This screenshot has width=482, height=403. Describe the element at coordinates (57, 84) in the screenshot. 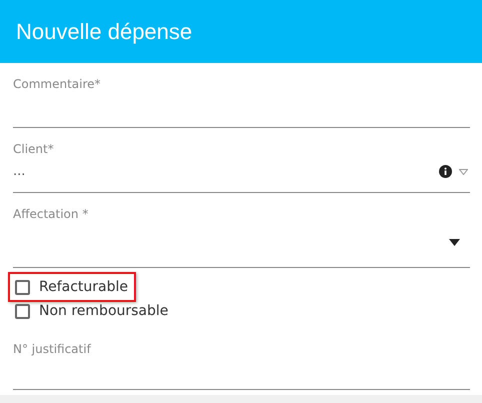

I see `field-label: Commentaire*` at that location.